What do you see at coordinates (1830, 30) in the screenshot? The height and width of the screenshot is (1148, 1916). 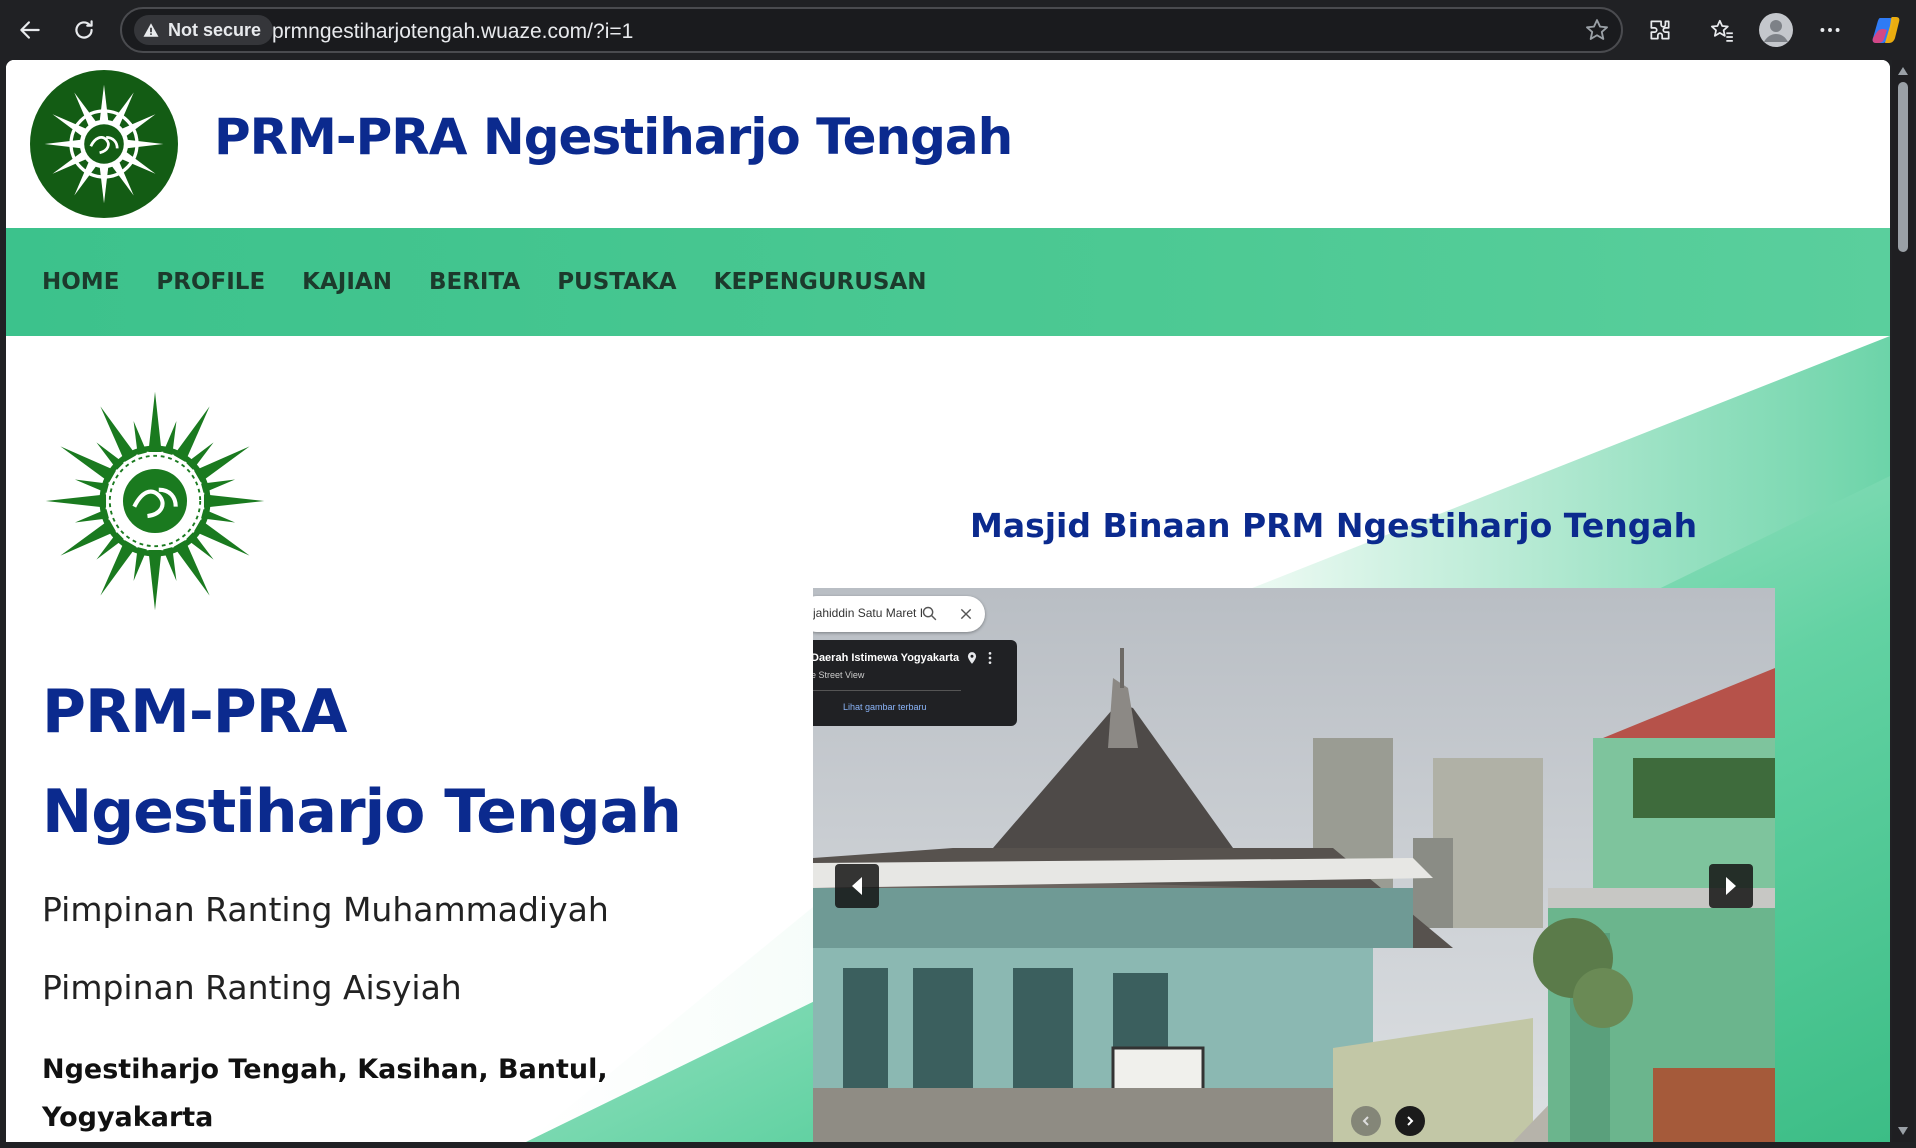 I see `more-menu-icon` at bounding box center [1830, 30].